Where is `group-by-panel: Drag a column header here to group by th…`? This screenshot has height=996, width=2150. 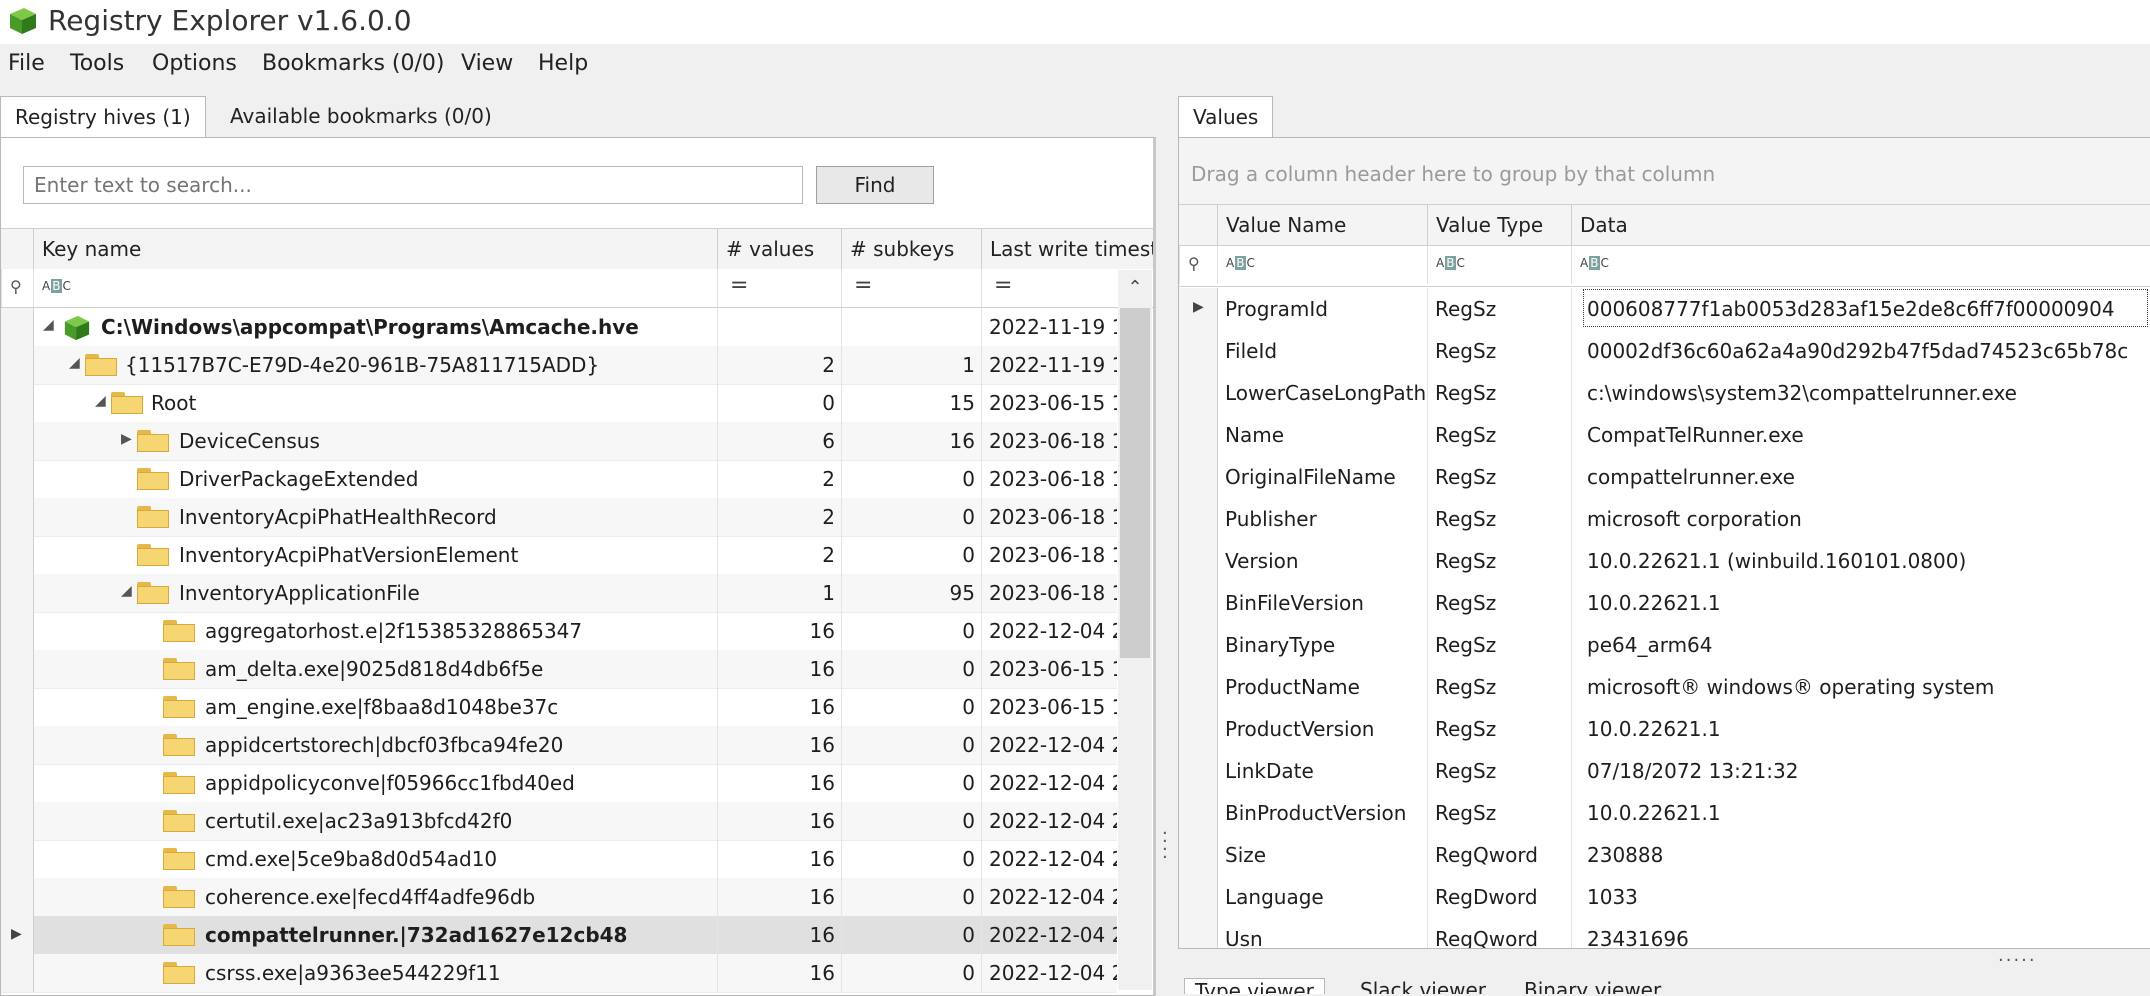
group-by-panel: Drag a column header here to group by th… is located at coordinates (1664, 171).